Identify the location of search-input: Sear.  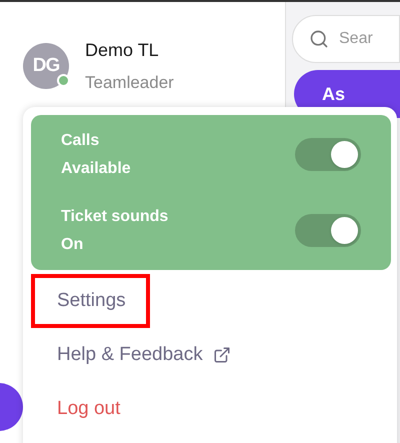
(369, 39).